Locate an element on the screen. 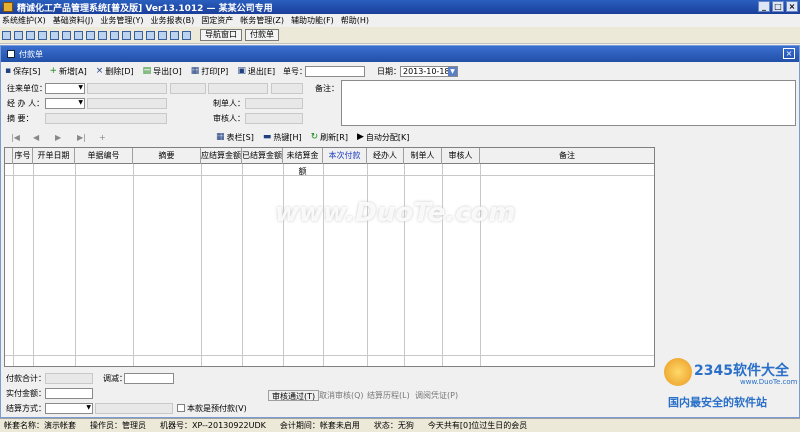  printer-icon: ▦ is located at coordinates (195, 71).